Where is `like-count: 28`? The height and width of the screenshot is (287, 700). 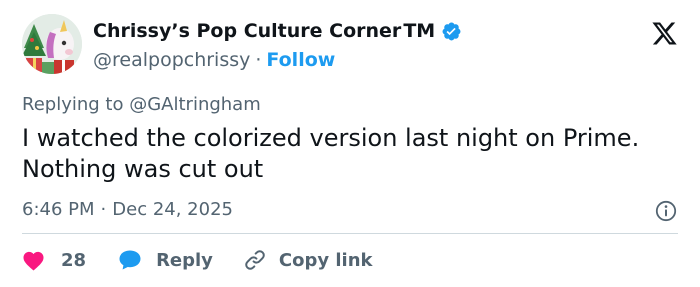 like-count: 28 is located at coordinates (74, 260).